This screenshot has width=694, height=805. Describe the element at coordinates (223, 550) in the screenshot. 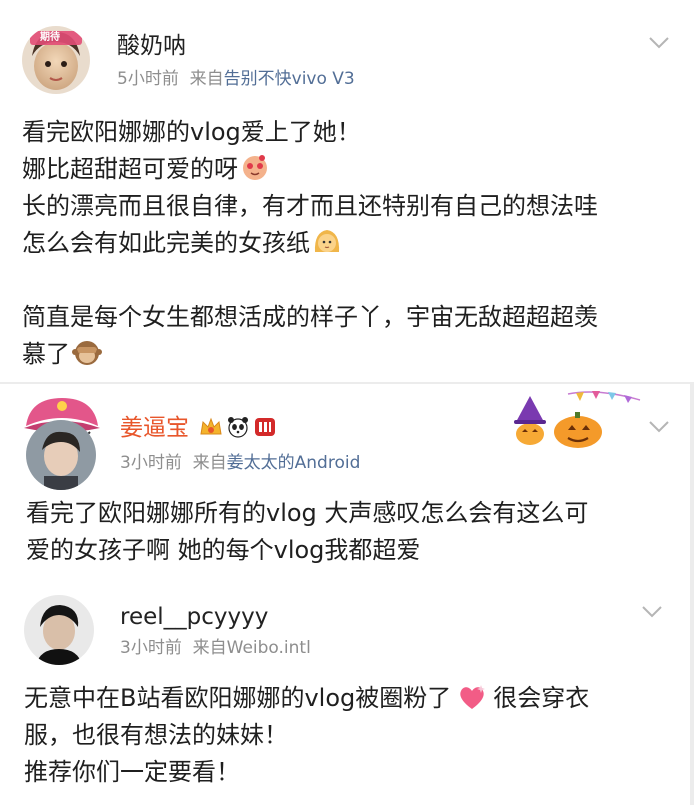

I see `body-line: 爱的女孩子啊 她的每个vlog我都超爱` at that location.